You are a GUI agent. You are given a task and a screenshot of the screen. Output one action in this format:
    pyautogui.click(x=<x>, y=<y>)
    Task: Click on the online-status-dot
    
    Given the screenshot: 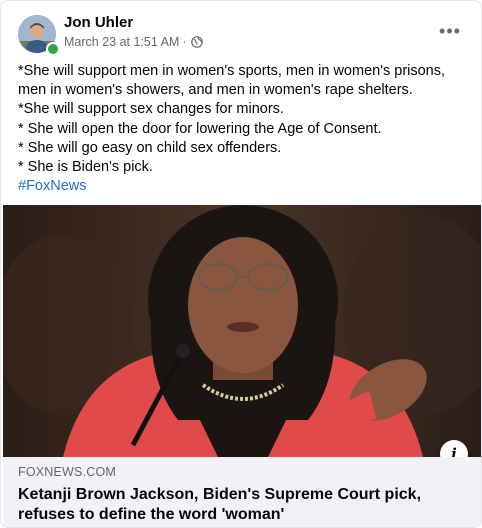 What is the action you would take?
    pyautogui.click(x=53, y=49)
    